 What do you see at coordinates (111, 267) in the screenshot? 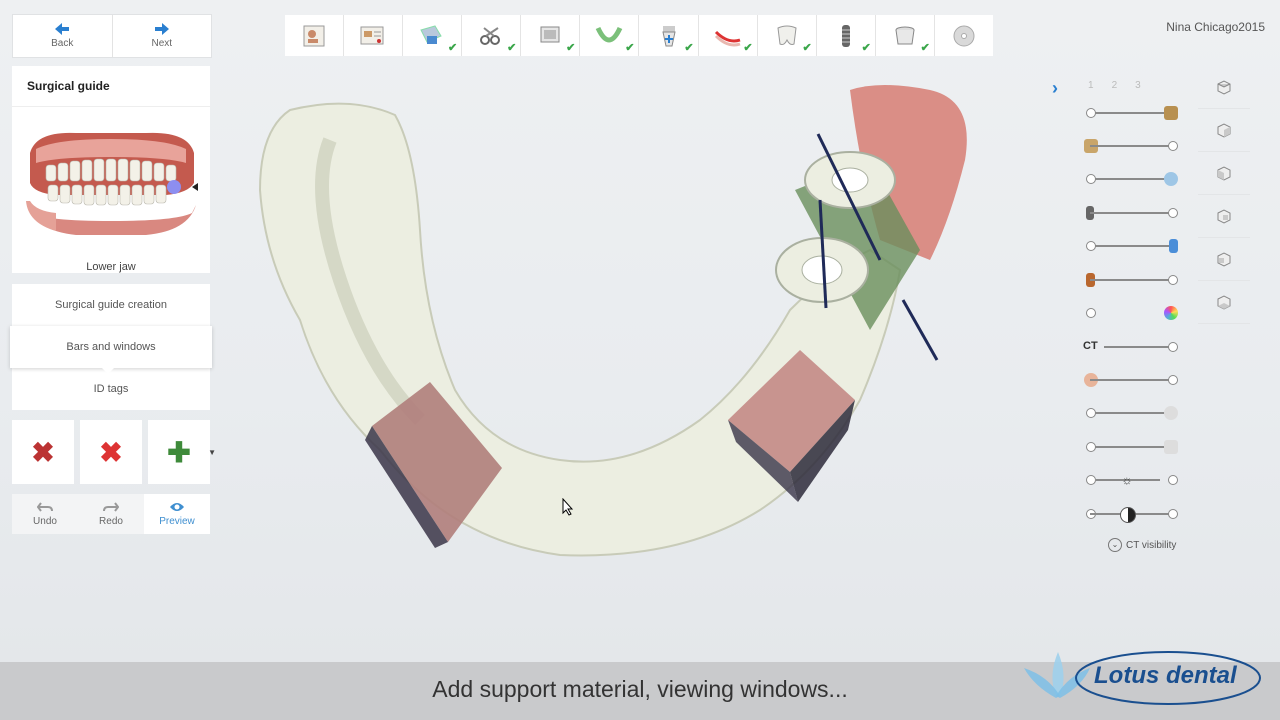
I see `jaw-label: Lower jaw` at bounding box center [111, 267].